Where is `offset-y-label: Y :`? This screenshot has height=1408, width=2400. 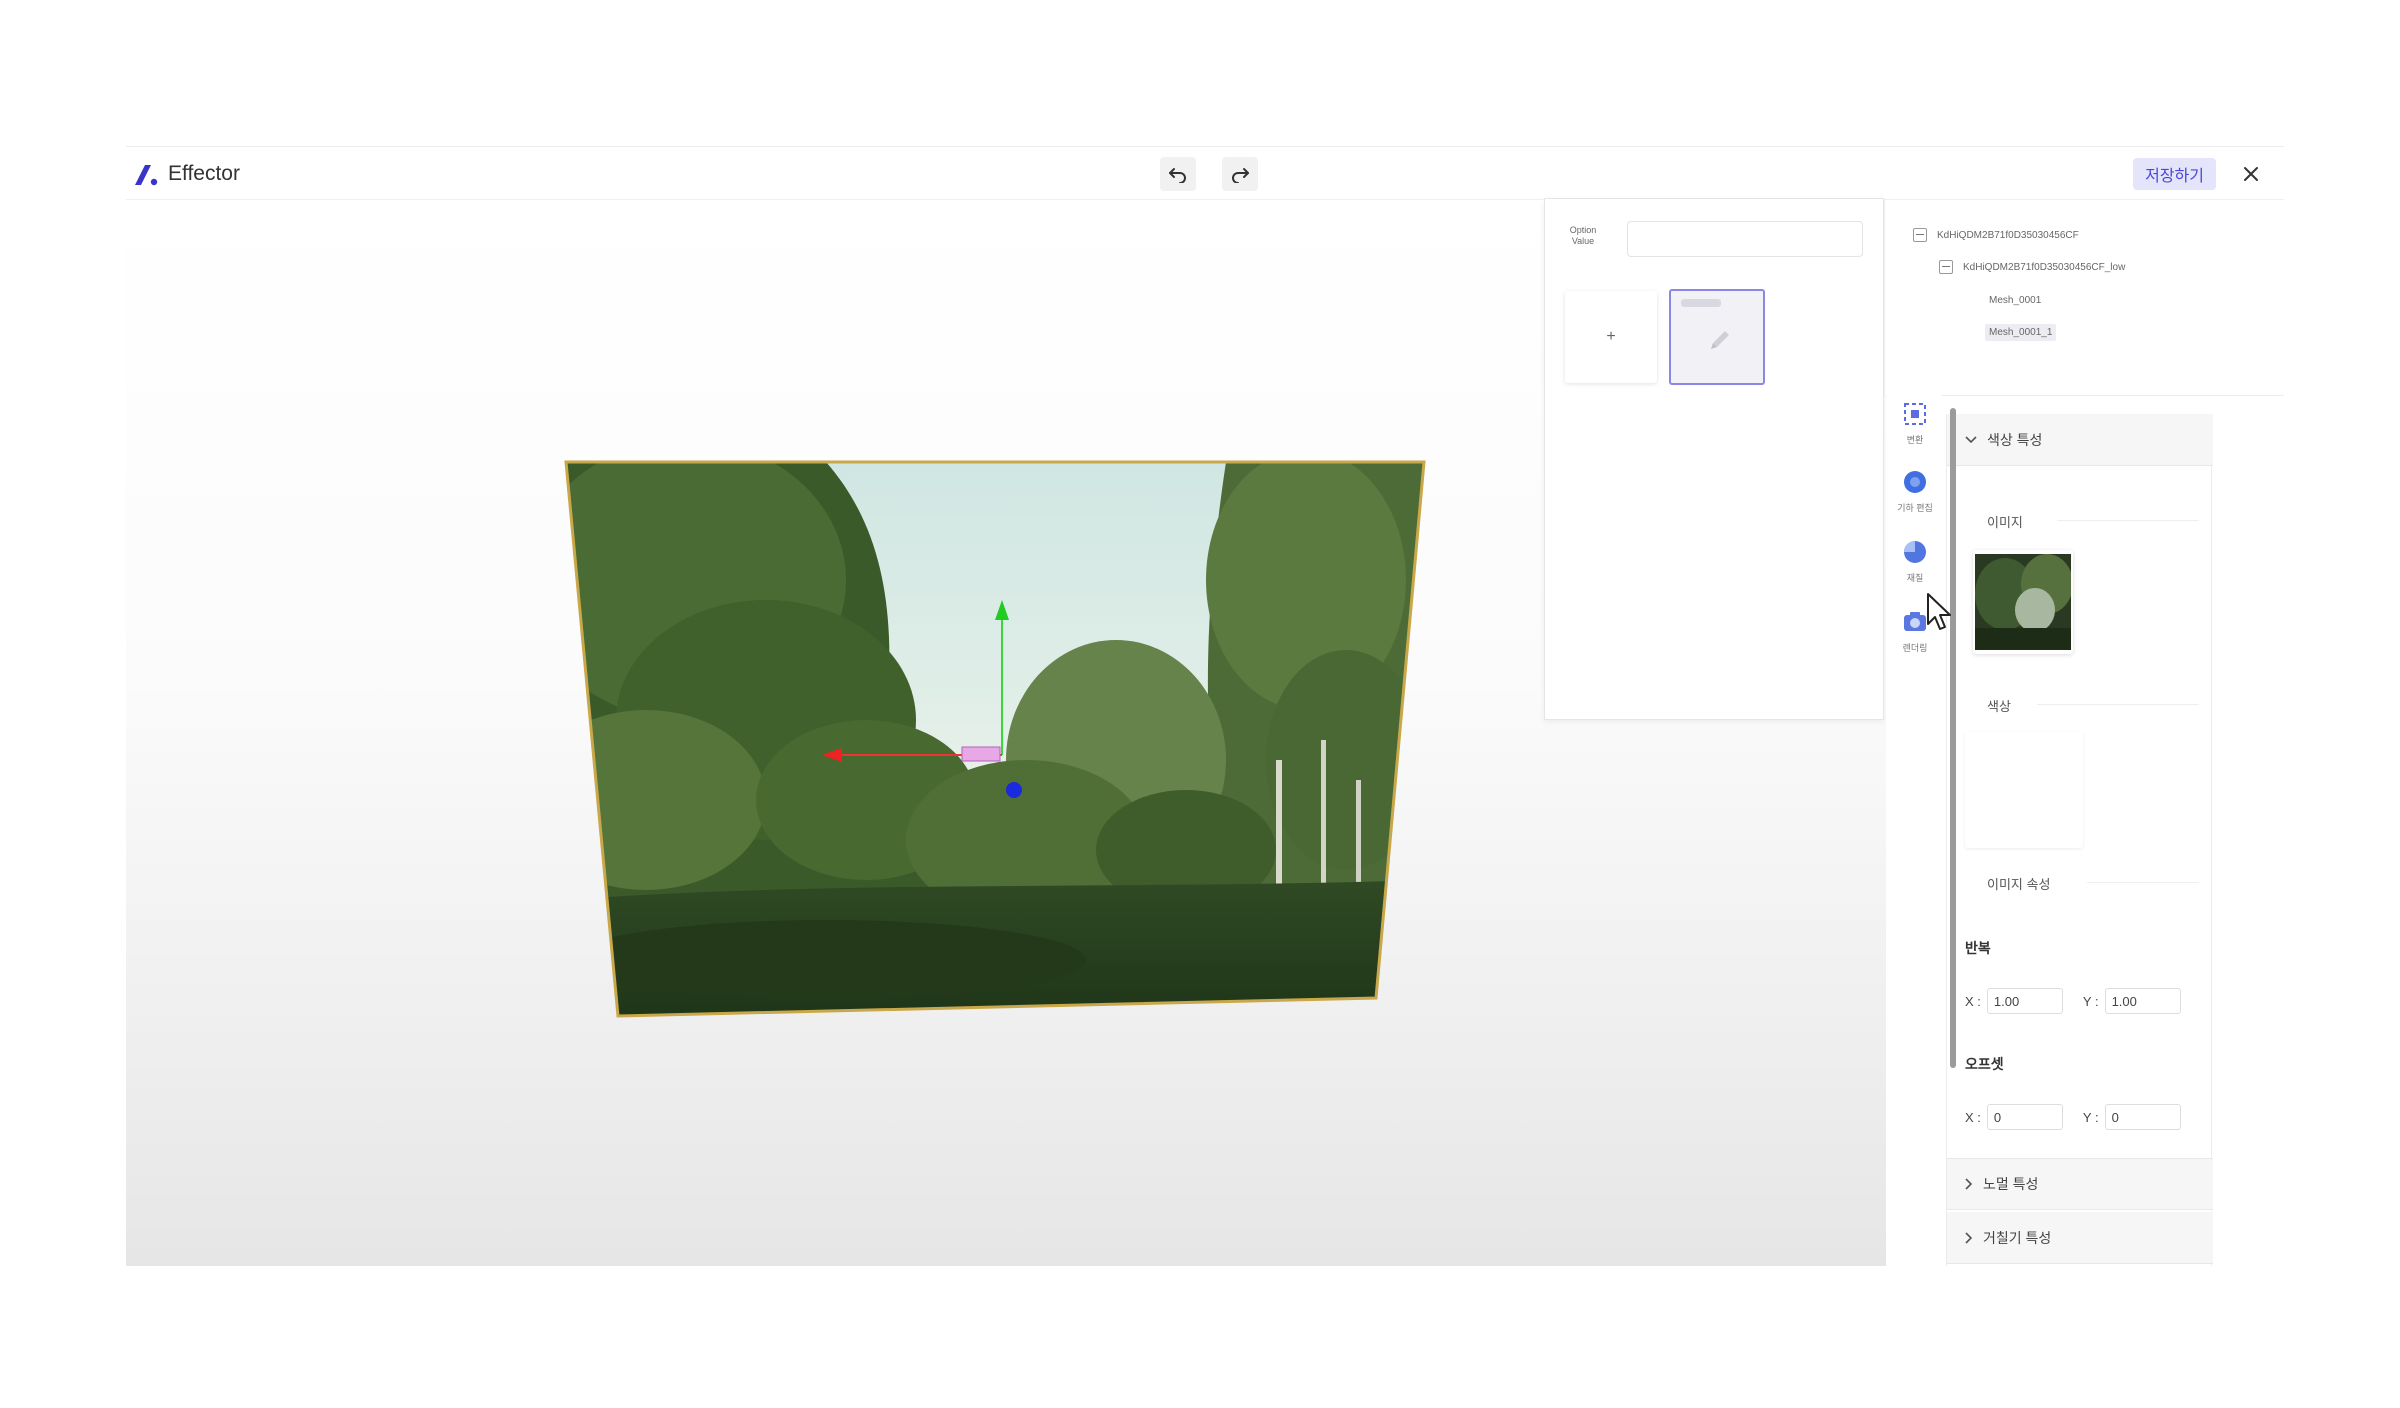
offset-y-label: Y : is located at coordinates (2090, 1117).